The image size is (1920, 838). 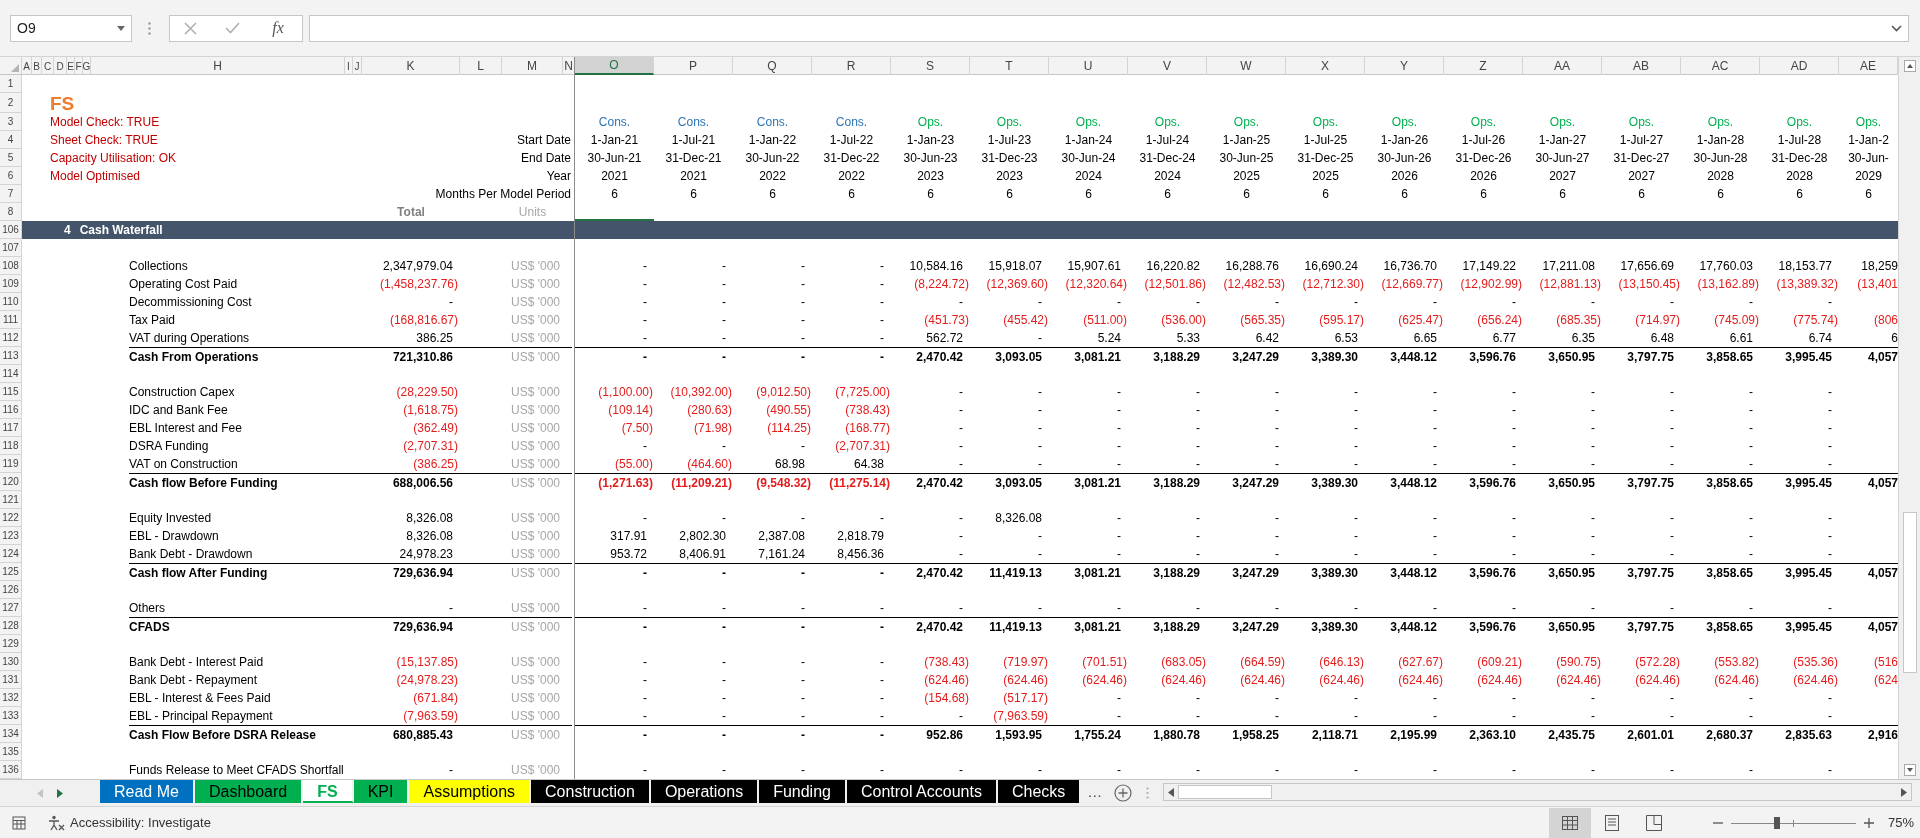 I want to click on column-header: T, so click(x=1009, y=66).